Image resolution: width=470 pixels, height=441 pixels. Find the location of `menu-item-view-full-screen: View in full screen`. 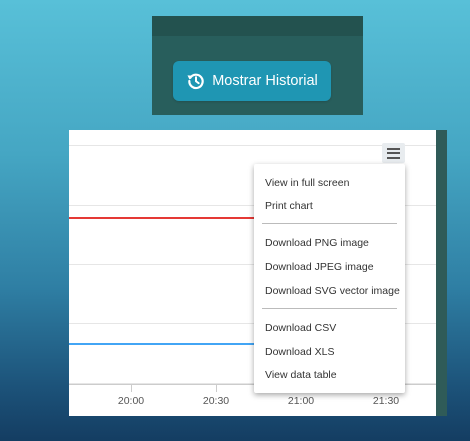

menu-item-view-full-screen: View in full screen is located at coordinates (307, 183).